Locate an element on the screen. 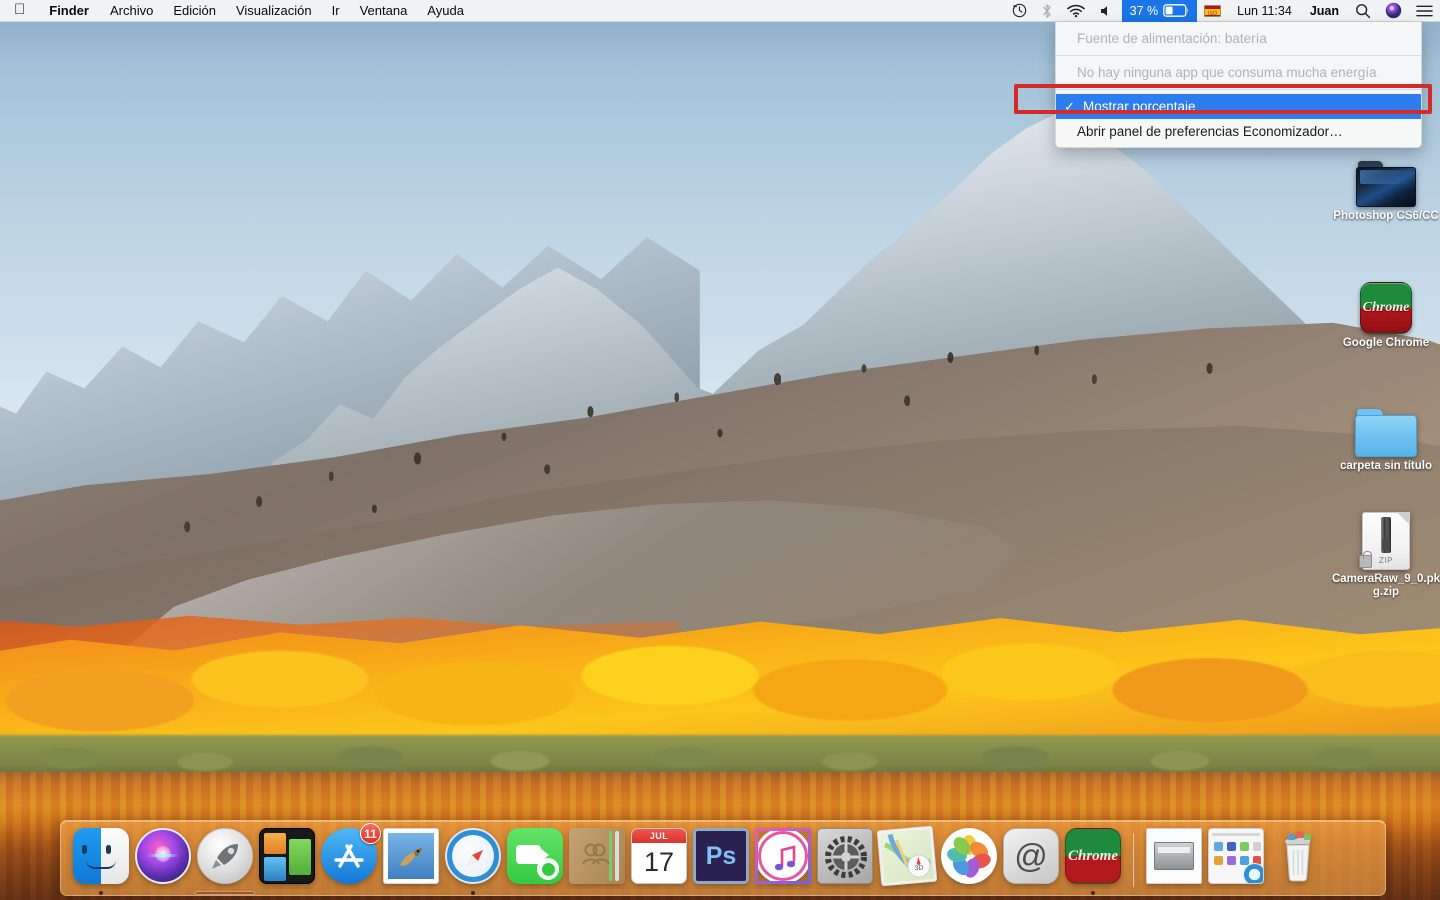  dock-item-safari is located at coordinates (473, 861).